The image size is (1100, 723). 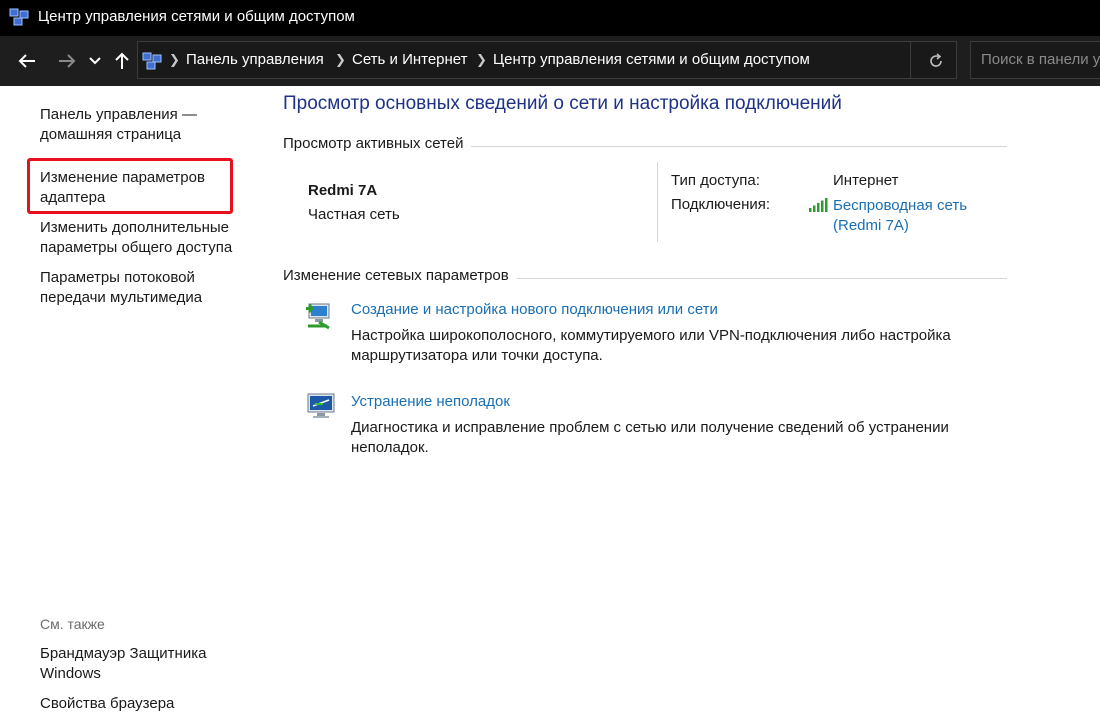 What do you see at coordinates (72, 624) in the screenshot?
I see `see-also-heading: См. также` at bounding box center [72, 624].